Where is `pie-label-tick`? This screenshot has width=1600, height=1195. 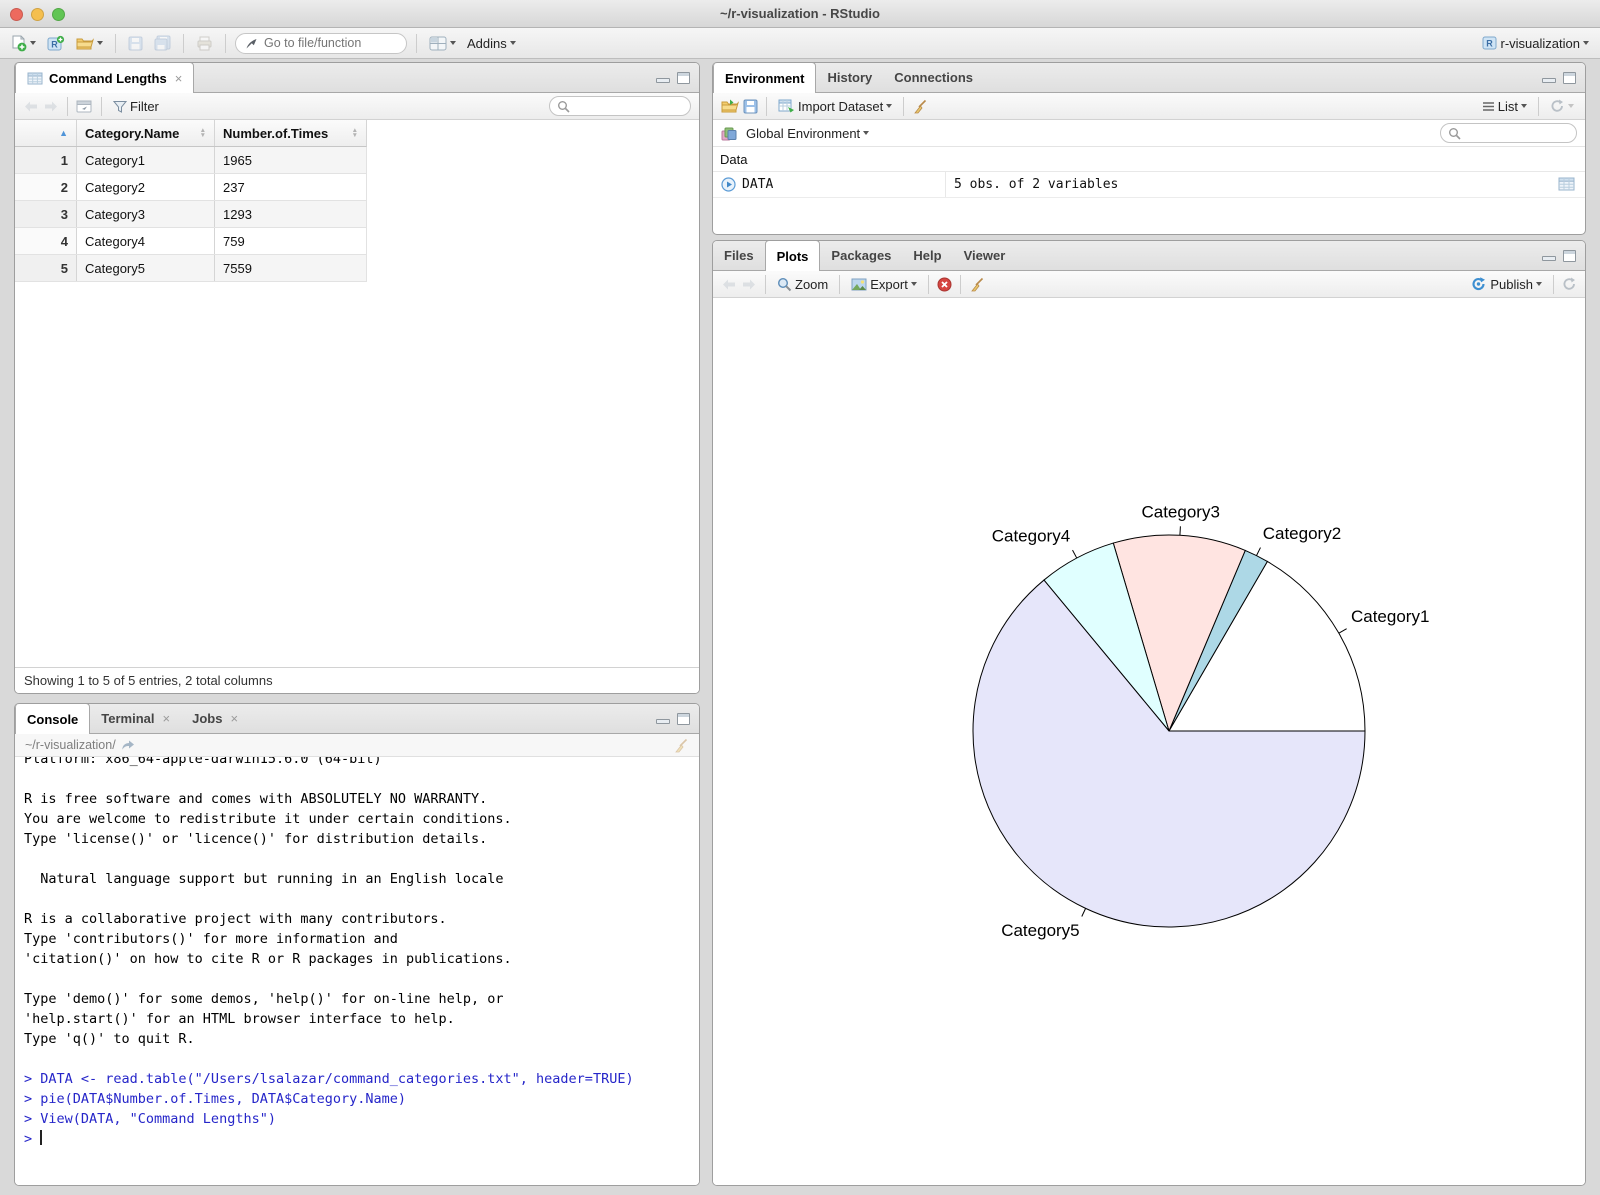 pie-label-tick is located at coordinates (1258, 551).